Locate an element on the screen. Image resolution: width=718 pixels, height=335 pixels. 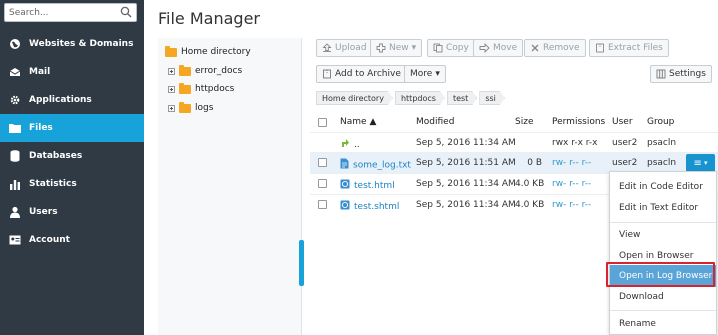
user-icon is located at coordinates (15, 212).